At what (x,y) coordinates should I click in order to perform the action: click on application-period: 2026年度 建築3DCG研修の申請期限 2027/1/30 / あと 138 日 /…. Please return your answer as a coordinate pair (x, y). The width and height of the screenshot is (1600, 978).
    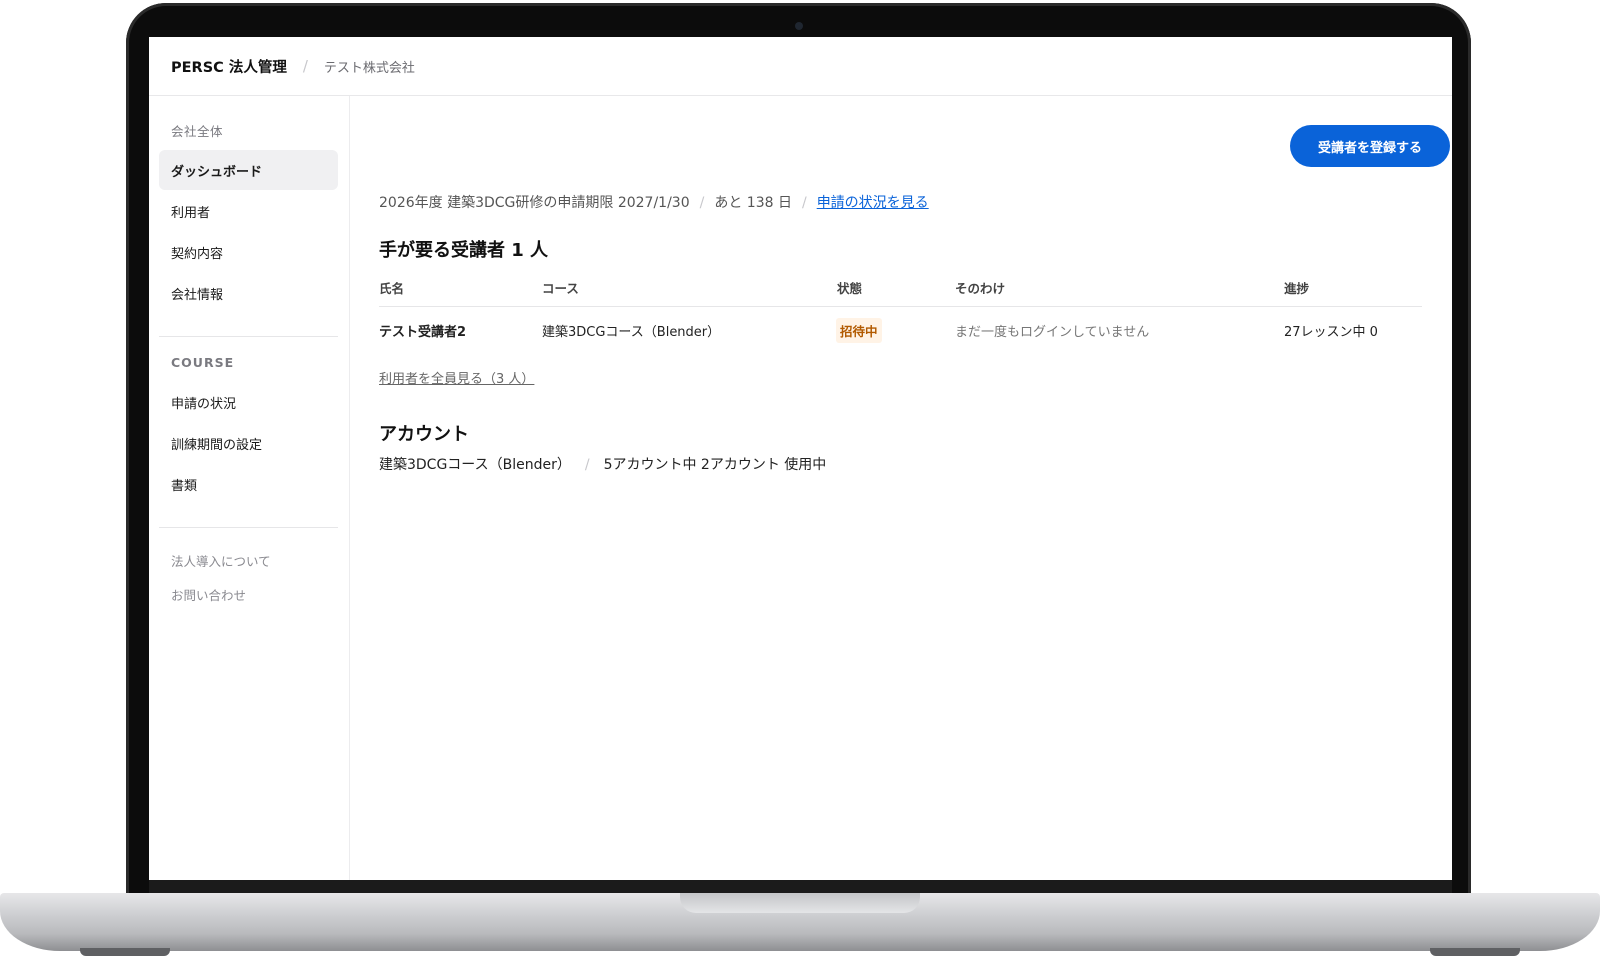
    Looking at the image, I should click on (654, 202).